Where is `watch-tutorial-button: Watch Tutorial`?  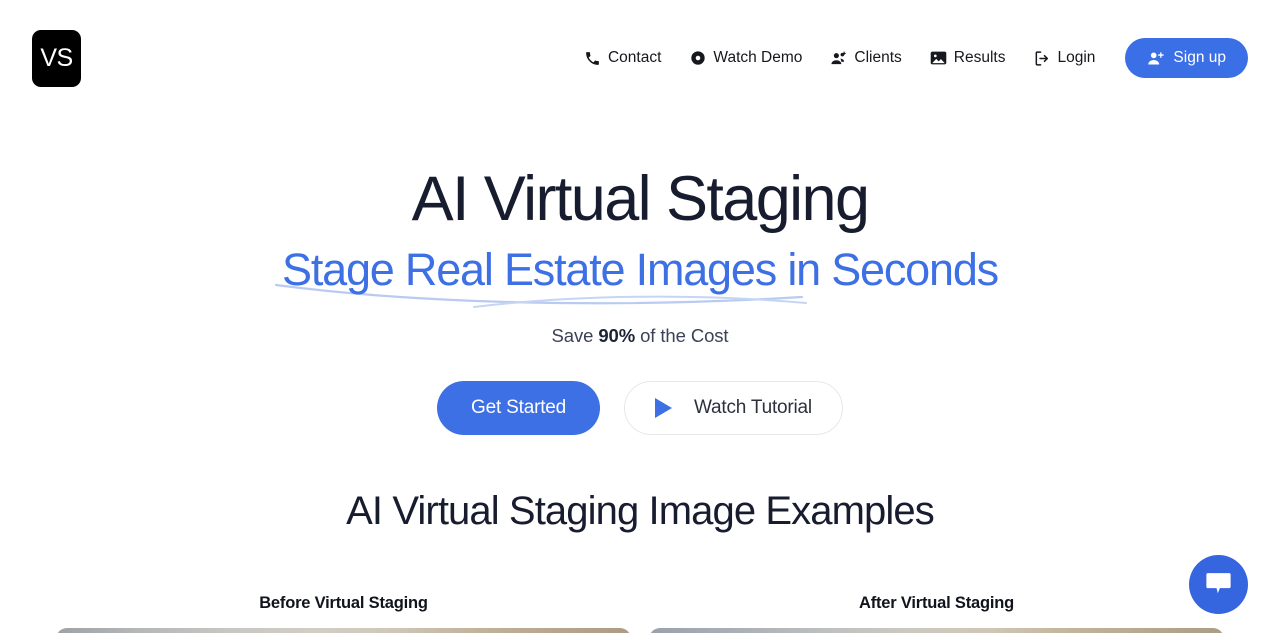 watch-tutorial-button: Watch Tutorial is located at coordinates (733, 407).